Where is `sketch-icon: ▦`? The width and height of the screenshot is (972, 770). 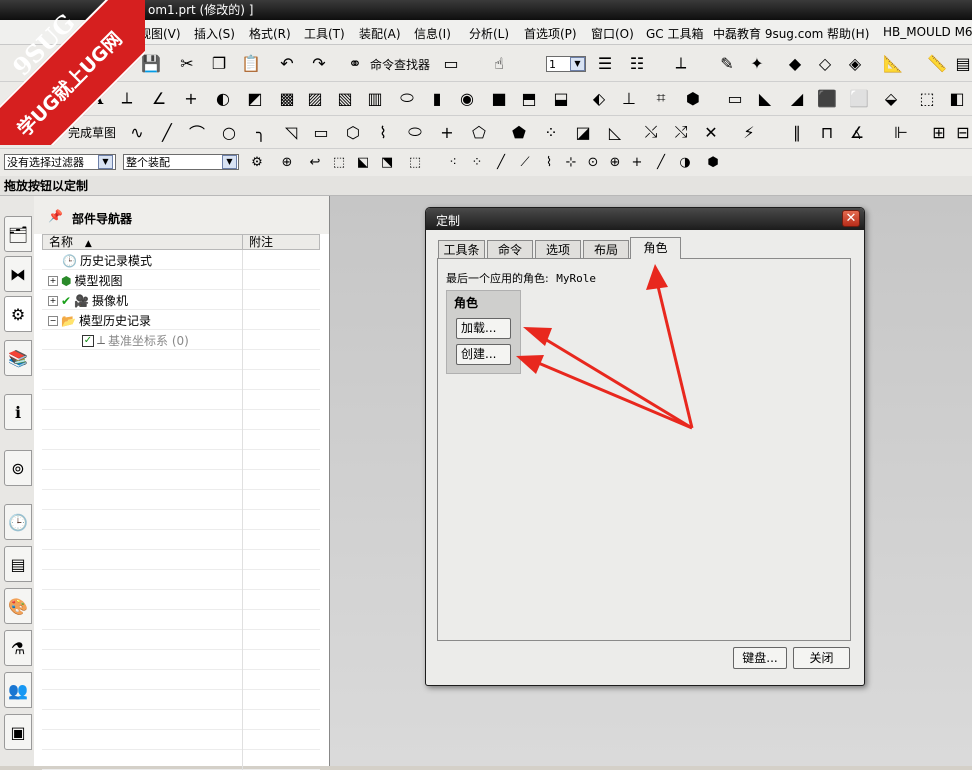
sketch-icon: ▦ is located at coordinates (25, 132).